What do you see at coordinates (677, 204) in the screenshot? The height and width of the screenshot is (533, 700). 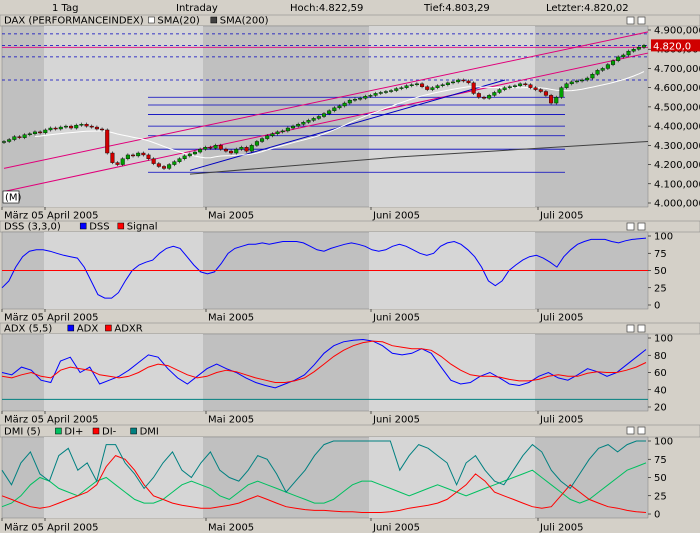 I see `y-tick-label: 4.000,000` at bounding box center [677, 204].